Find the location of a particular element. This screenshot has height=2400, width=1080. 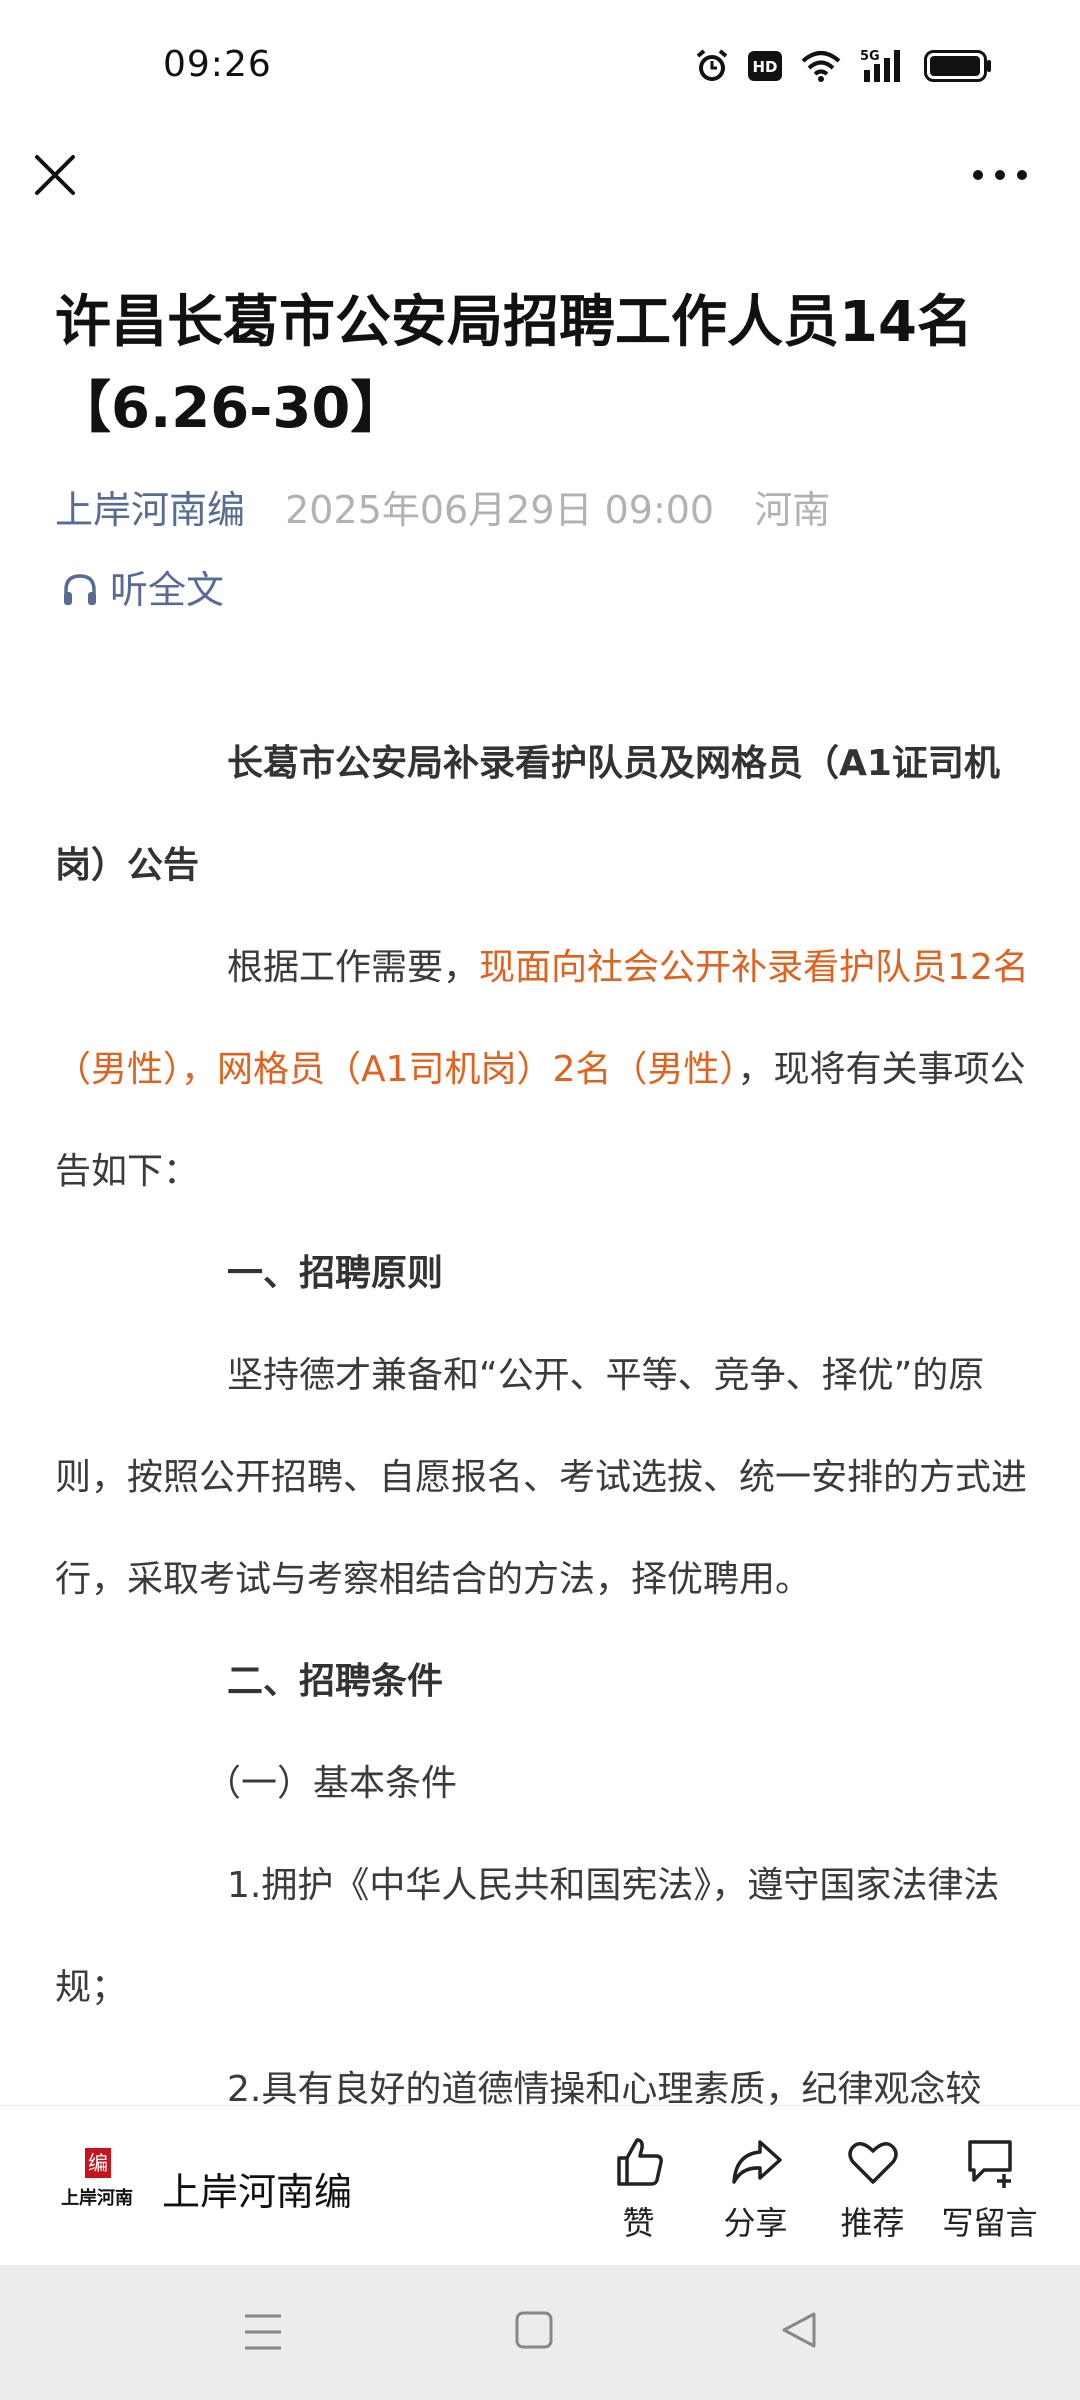

action-group: 赞 分享 推荐 写留言 is located at coordinates (814, 2189).